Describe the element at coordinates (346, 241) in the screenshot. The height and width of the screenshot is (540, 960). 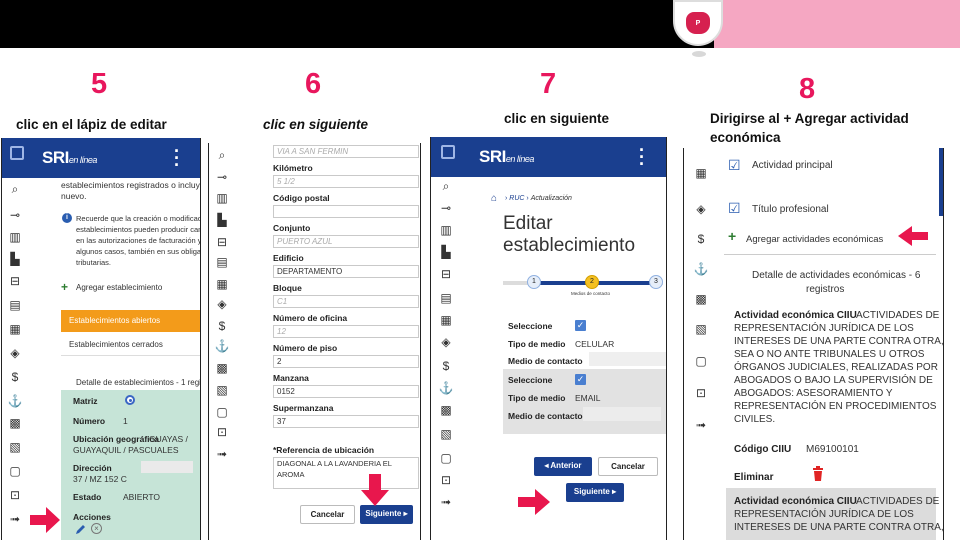
I see `conjunto-input: PUERTO AZUL` at that location.